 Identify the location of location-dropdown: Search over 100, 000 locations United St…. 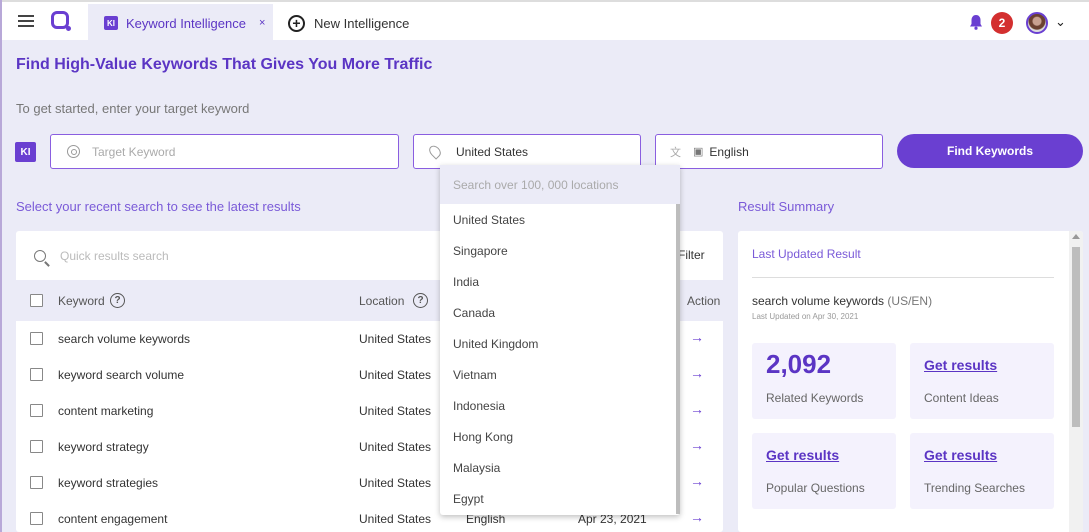
(560, 340).